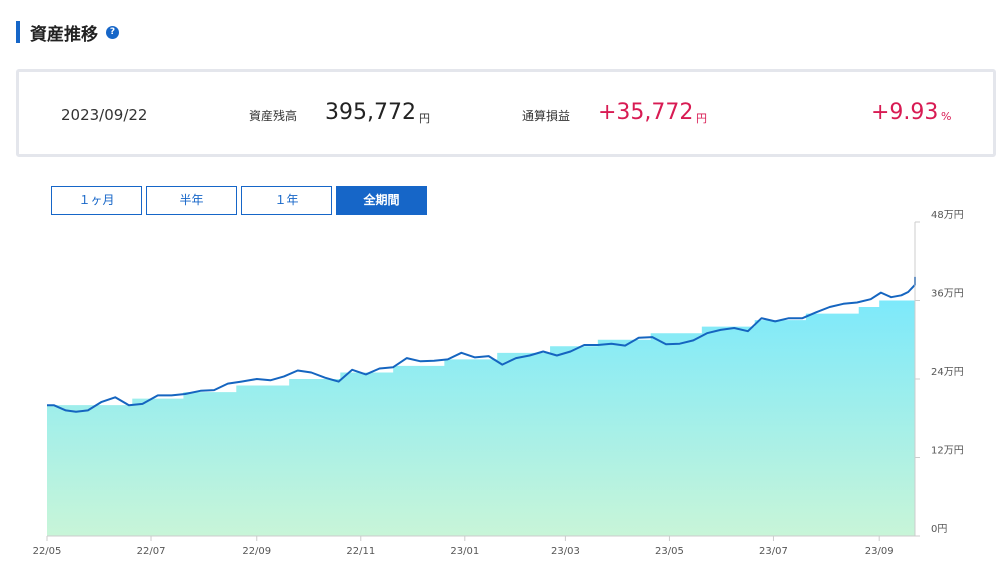  Describe the element at coordinates (47, 551) in the screenshot. I see `x-tick-label: 22/05` at that location.